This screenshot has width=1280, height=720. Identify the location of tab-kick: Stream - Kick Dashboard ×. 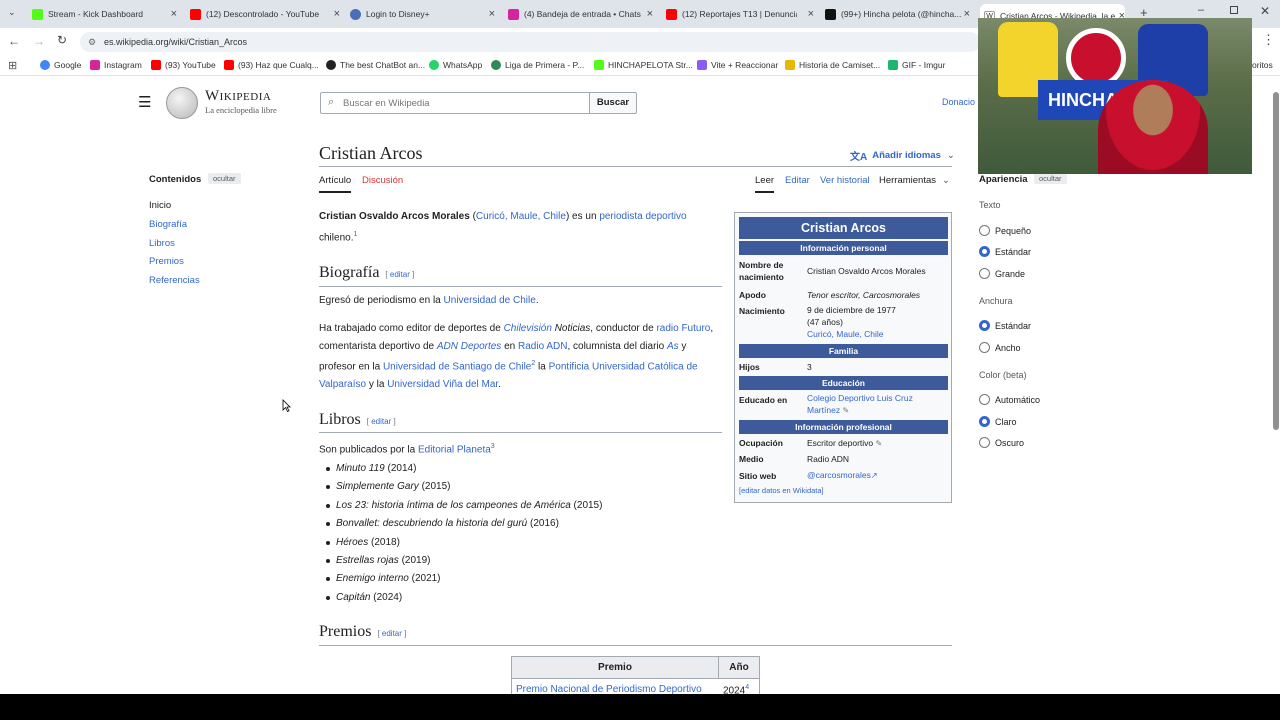
(104, 14).